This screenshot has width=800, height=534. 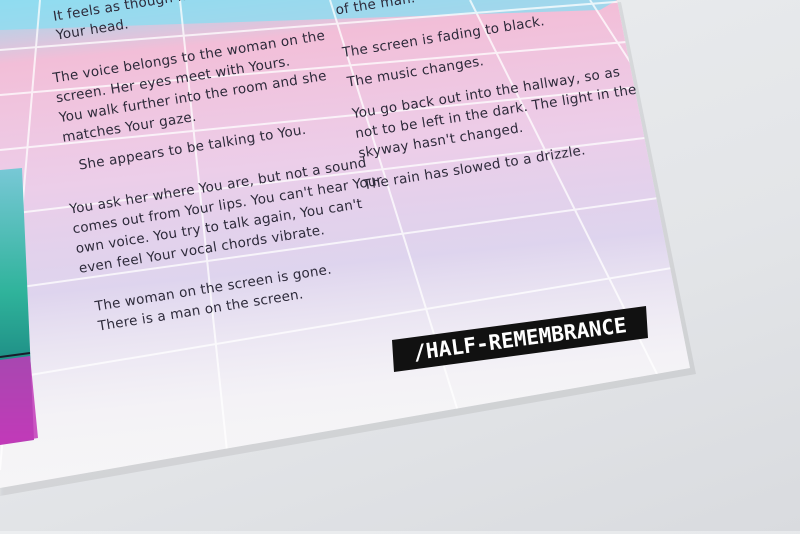 I want to click on text-line: The screen is fading to black., so click(x=443, y=37).